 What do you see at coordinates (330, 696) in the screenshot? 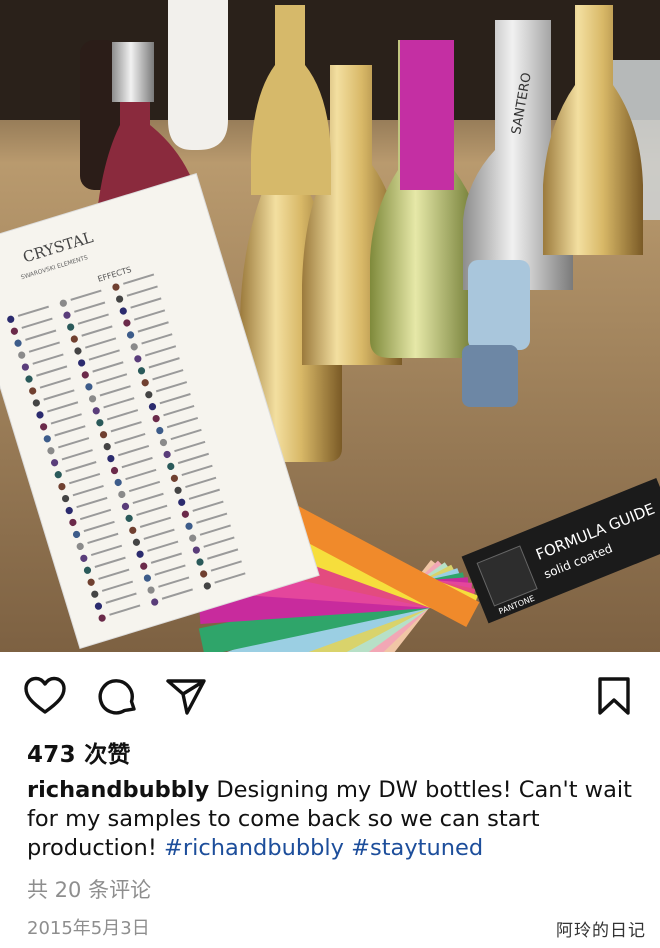
I see `post-action-bar` at bounding box center [330, 696].